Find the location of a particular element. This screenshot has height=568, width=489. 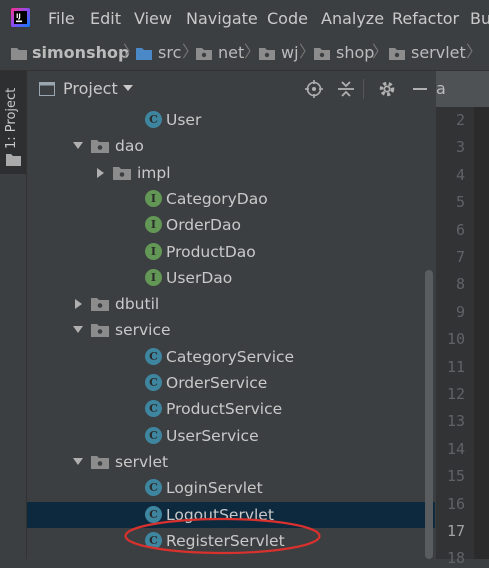

tree-row-orderdao: I OrderDao is located at coordinates (231, 225).